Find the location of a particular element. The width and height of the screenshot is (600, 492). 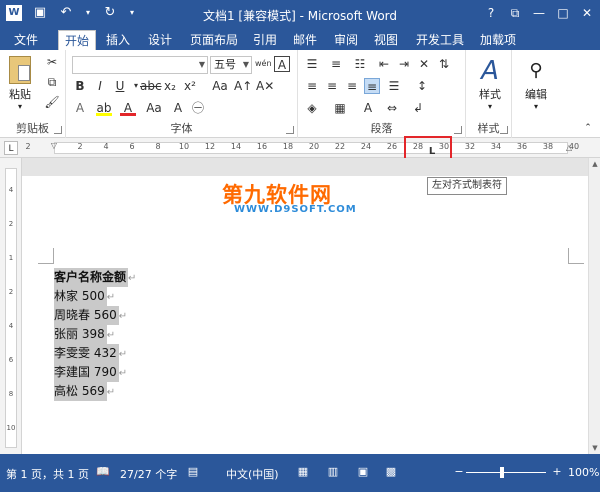

list-item: 李雯雯 432 ↵ is located at coordinates (95, 353).